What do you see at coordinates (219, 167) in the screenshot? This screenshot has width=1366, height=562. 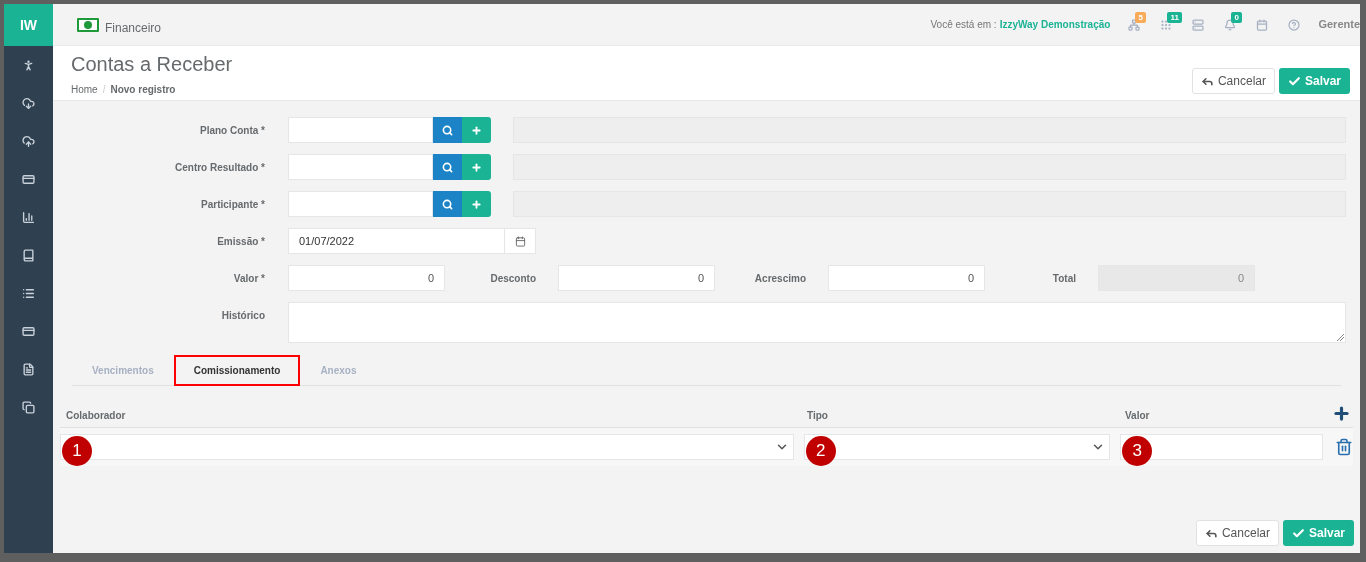 I see `field-label: Centro Resultado *` at bounding box center [219, 167].